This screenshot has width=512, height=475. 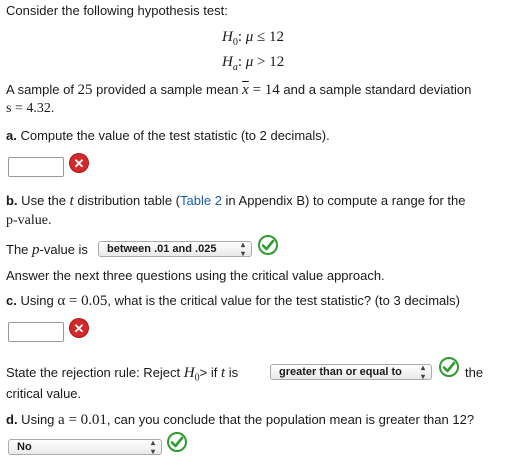 What do you see at coordinates (82, 420) in the screenshot?
I see `question-d-alpha: a = 0.01` at bounding box center [82, 420].